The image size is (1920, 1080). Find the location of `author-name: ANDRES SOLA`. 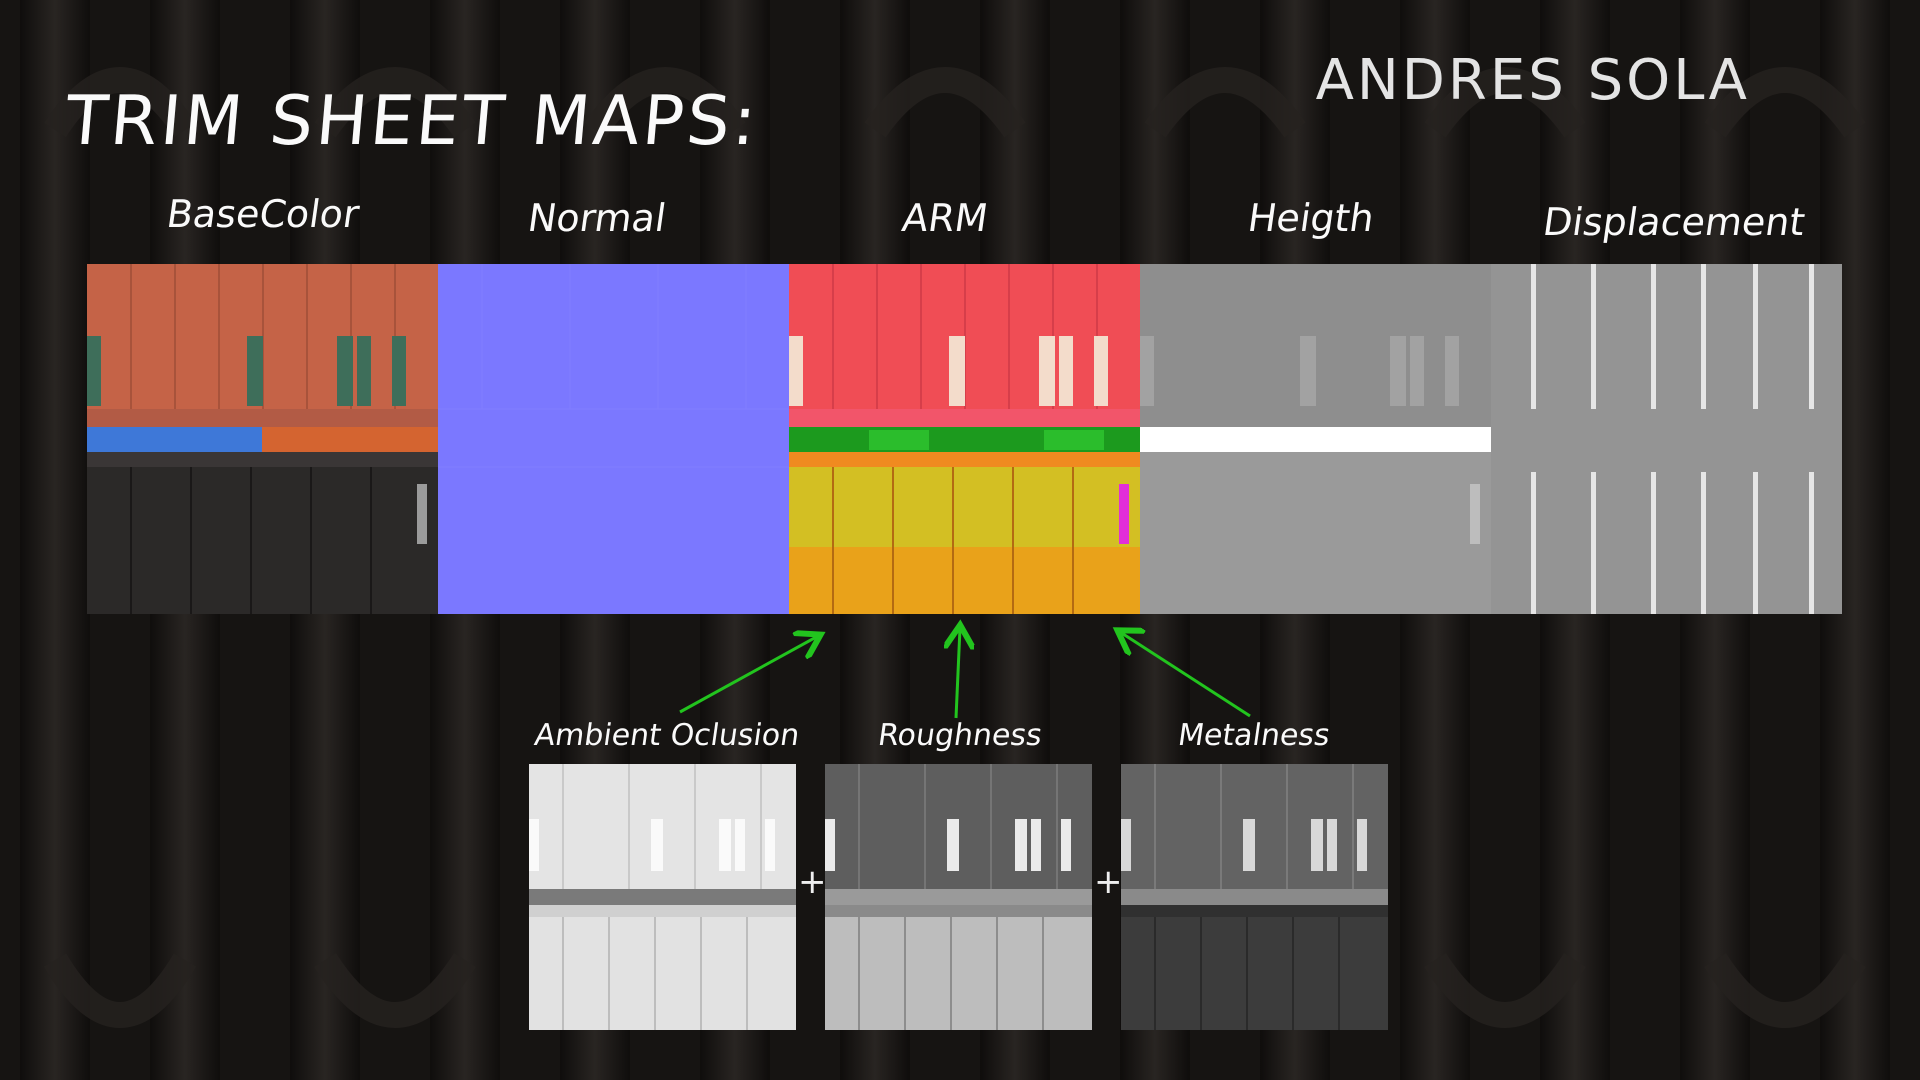

author-name: ANDRES SOLA is located at coordinates (1532, 80).